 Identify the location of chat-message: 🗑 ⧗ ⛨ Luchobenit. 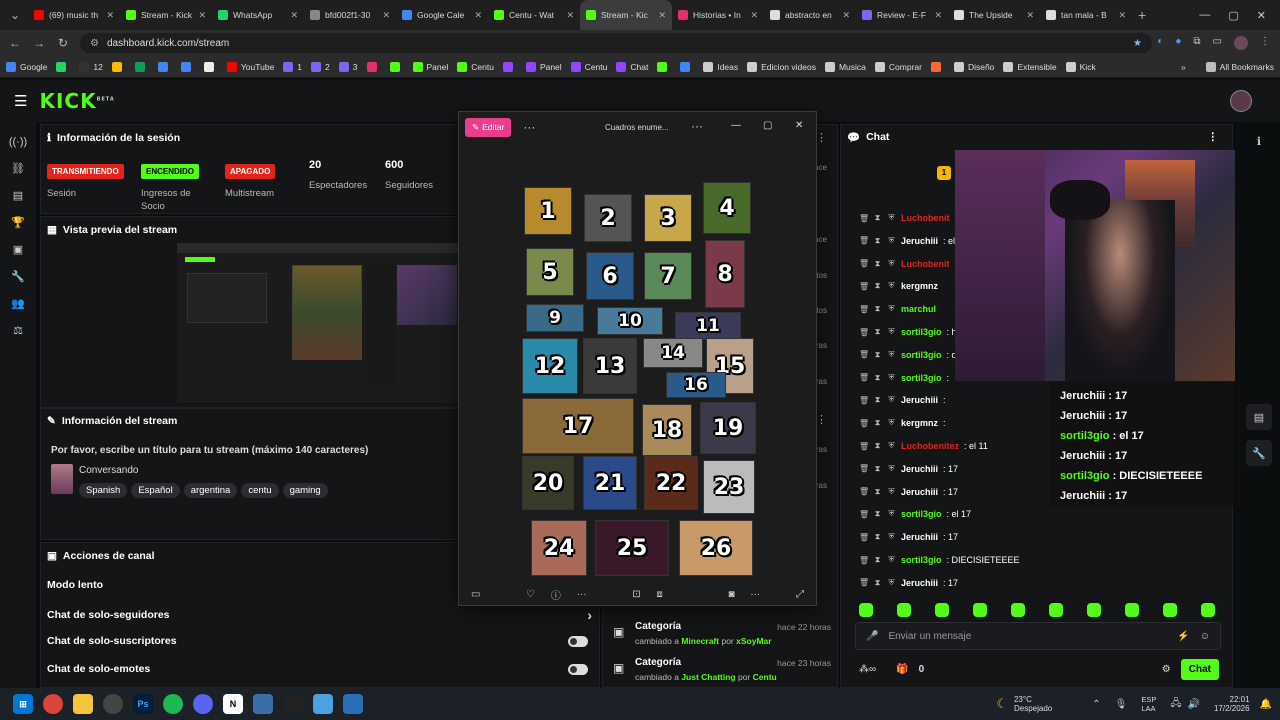
(907, 218).